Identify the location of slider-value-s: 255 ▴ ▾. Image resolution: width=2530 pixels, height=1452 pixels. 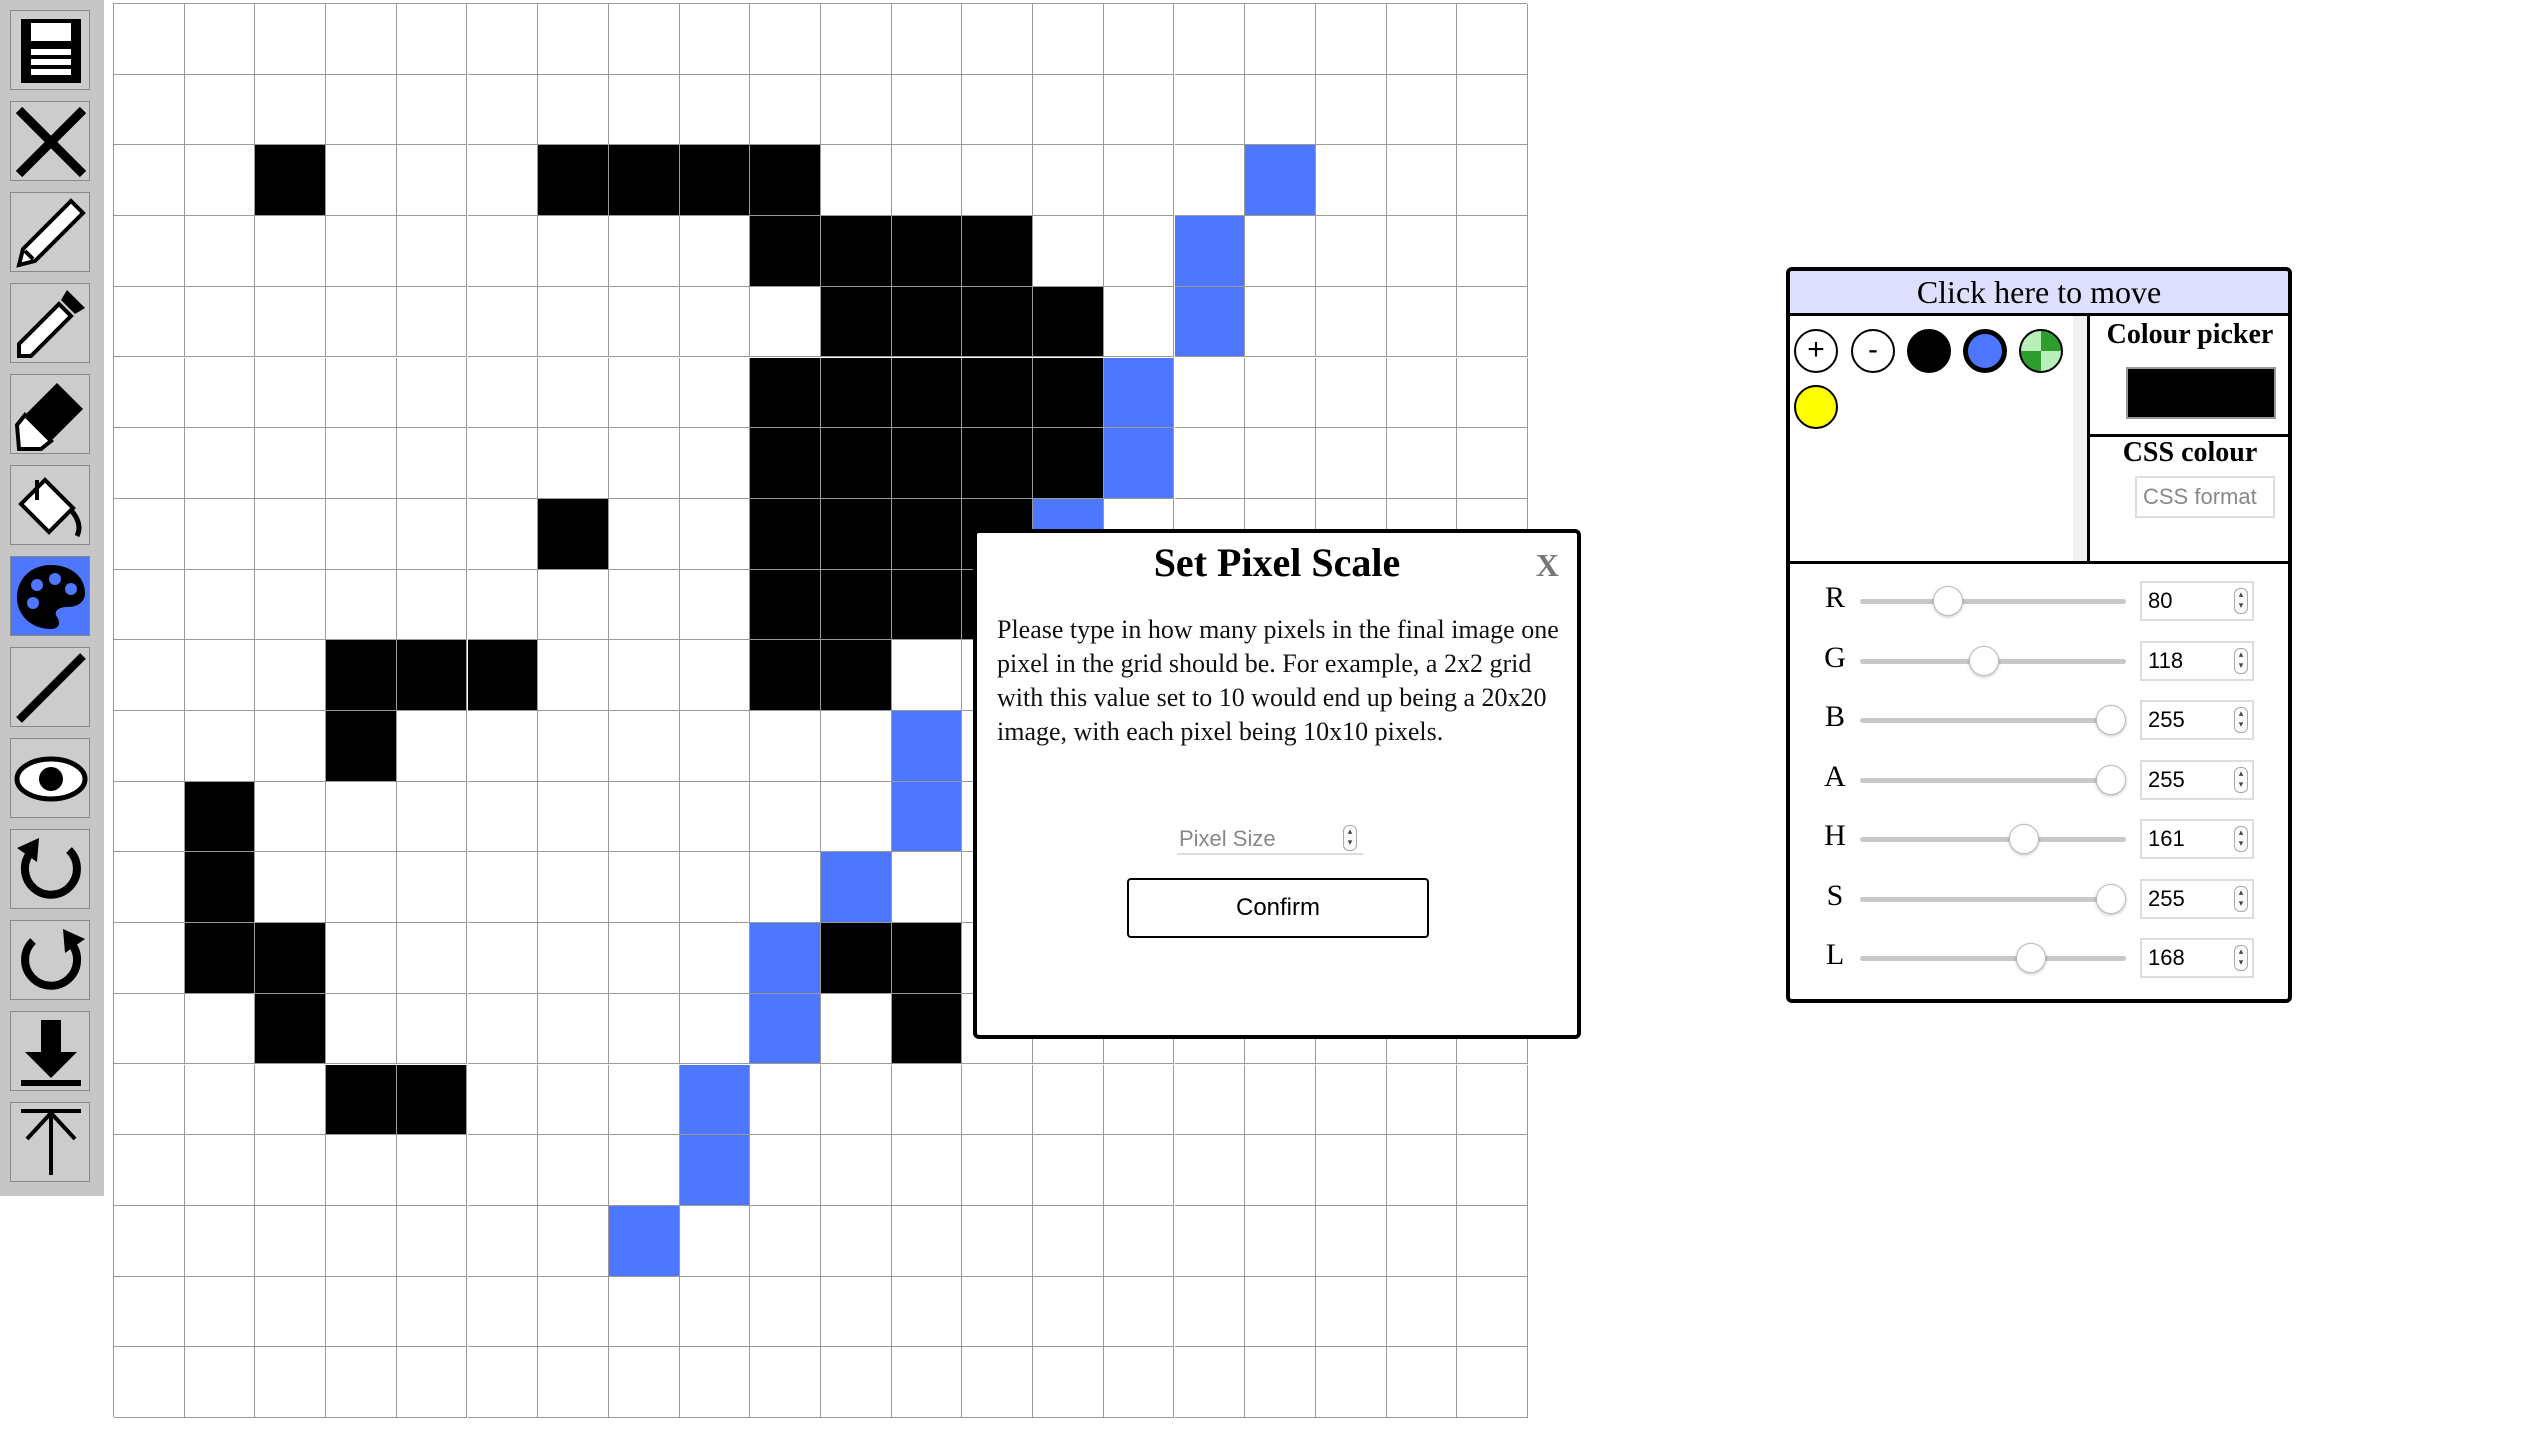
(2197, 898).